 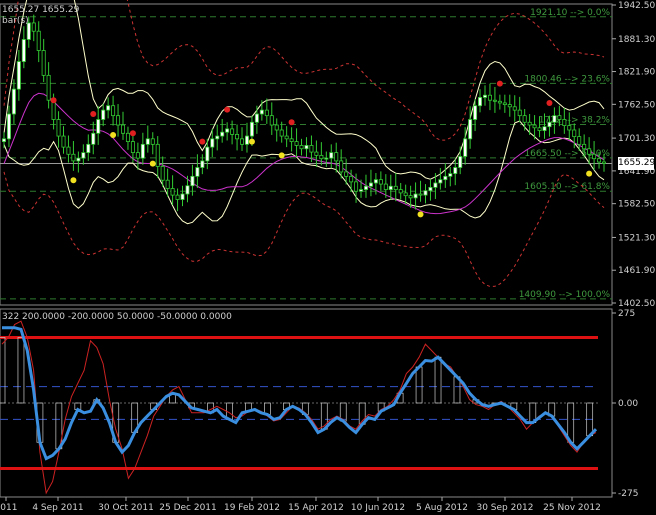 What do you see at coordinates (565, 295) in the screenshot?
I see `fib-label: 1409.90 --> 100.0%` at bounding box center [565, 295].